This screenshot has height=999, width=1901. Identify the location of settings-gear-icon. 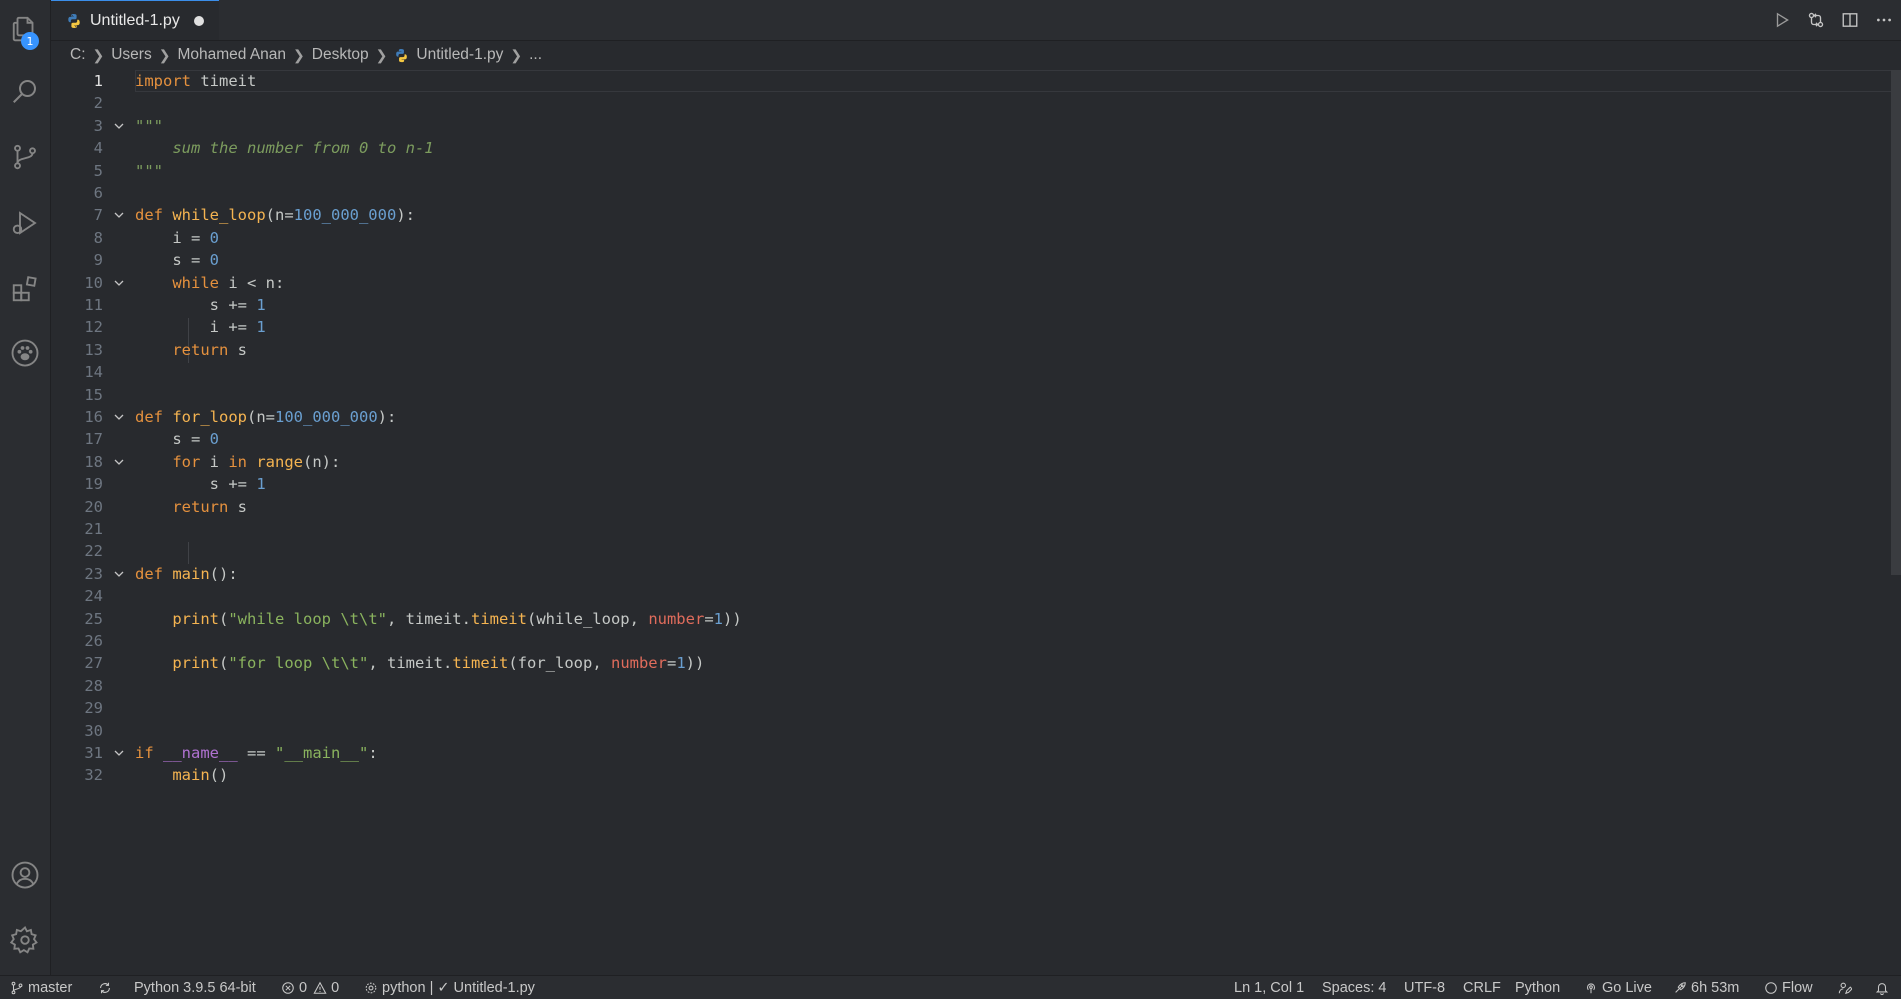
(25, 940).